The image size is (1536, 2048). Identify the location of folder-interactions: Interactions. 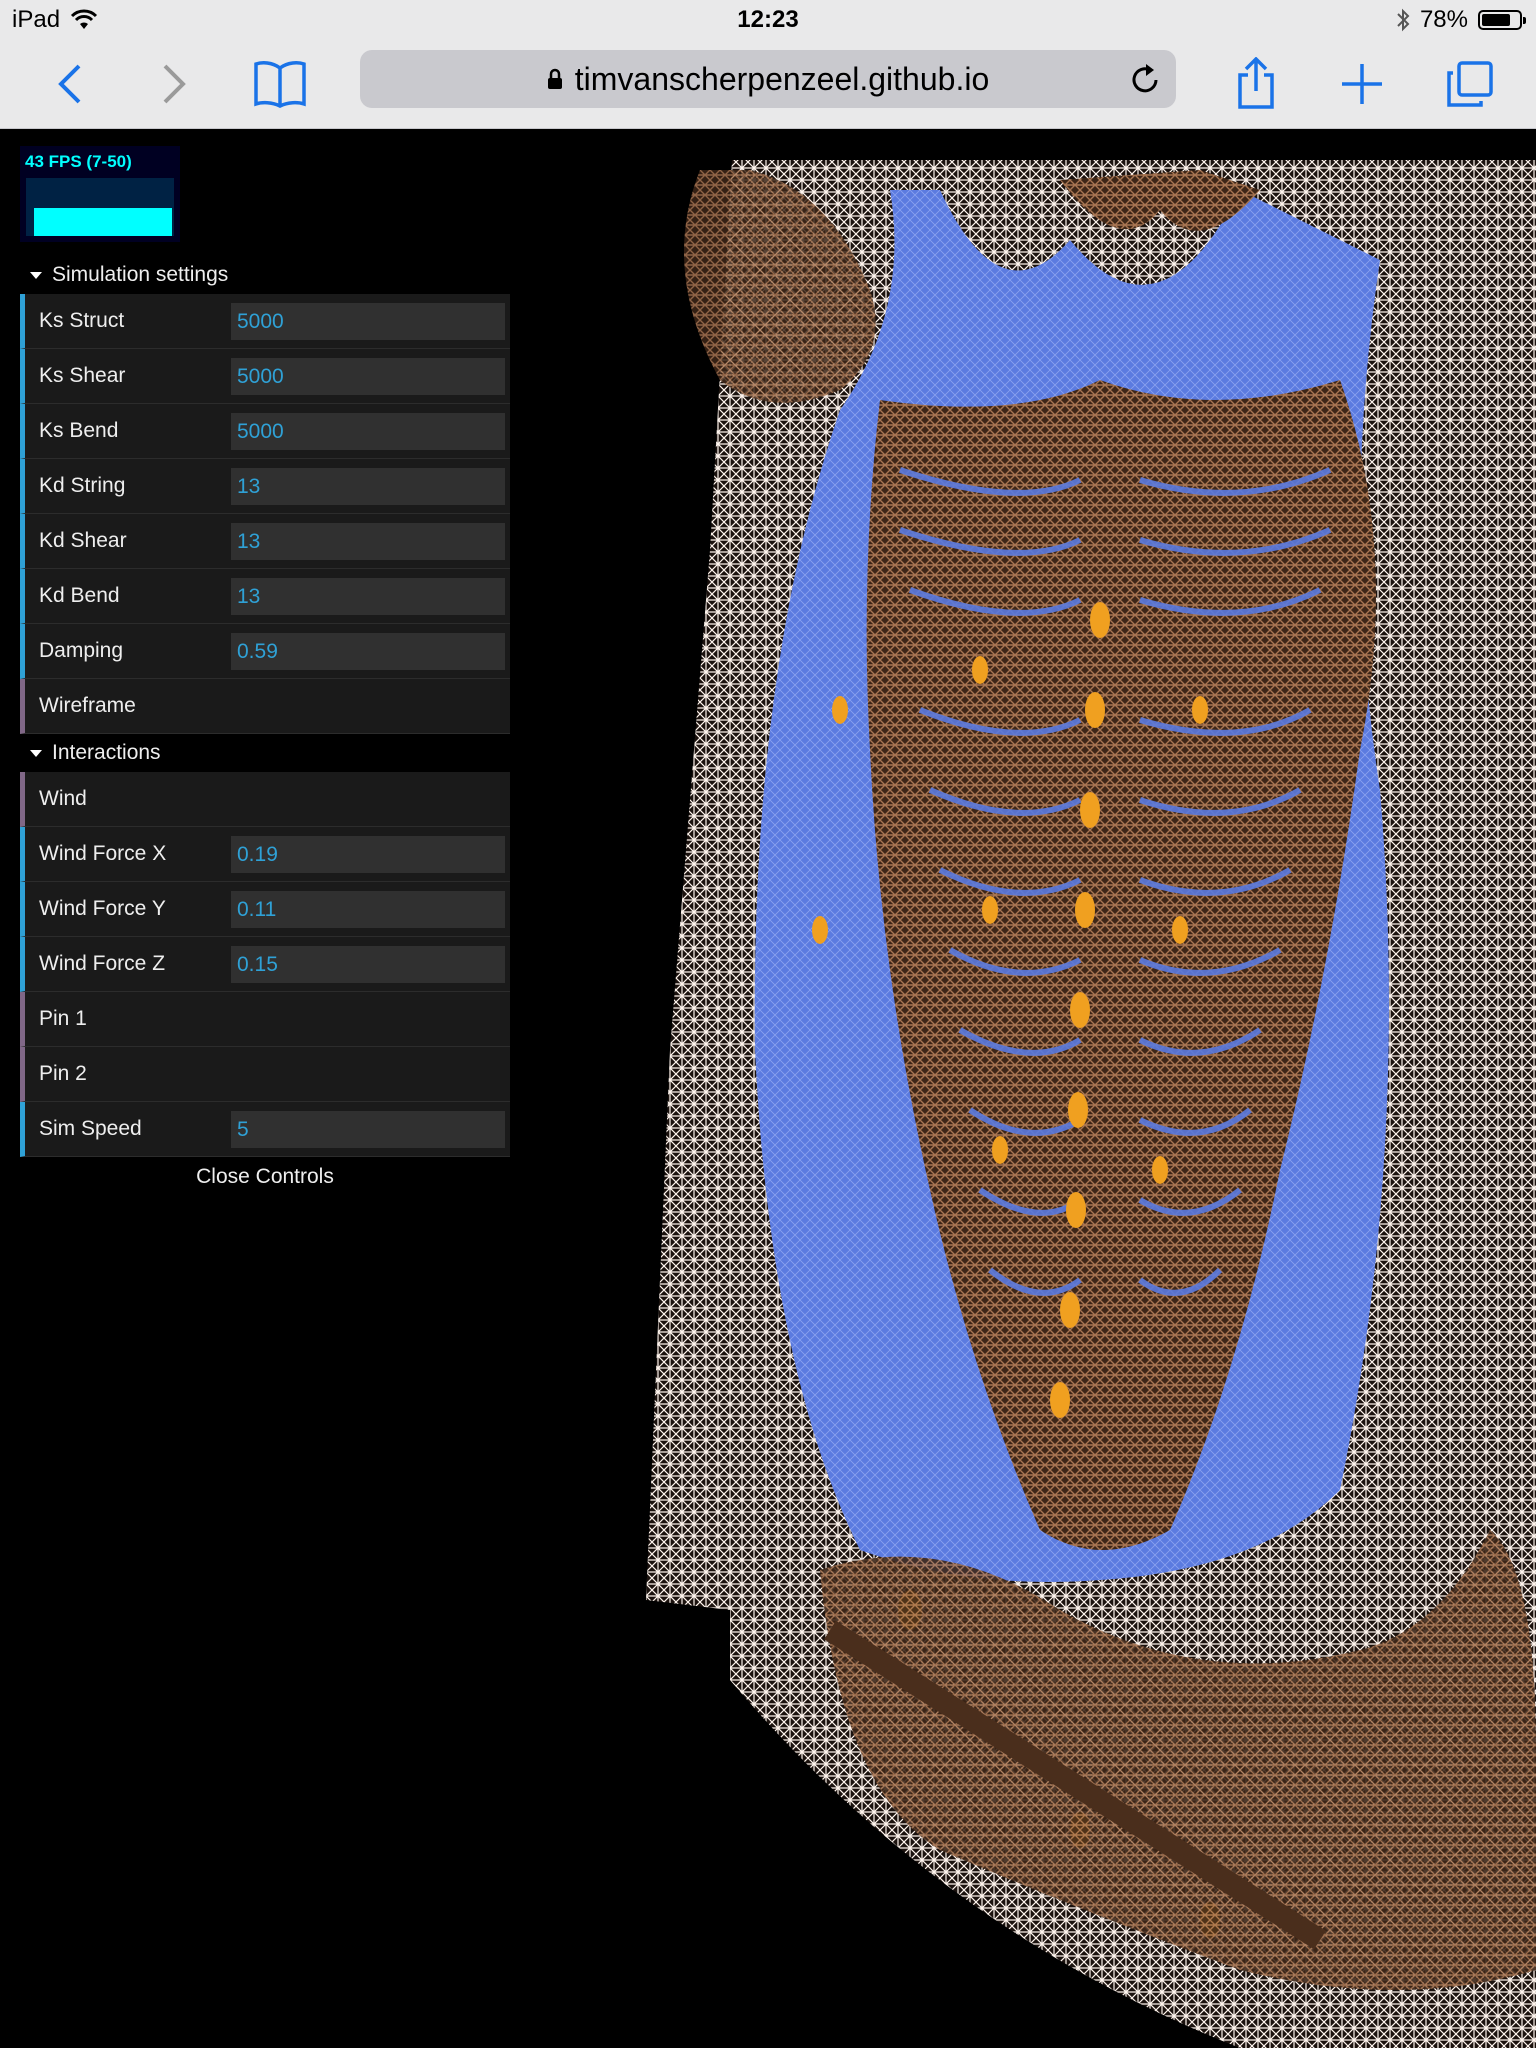
(265, 753).